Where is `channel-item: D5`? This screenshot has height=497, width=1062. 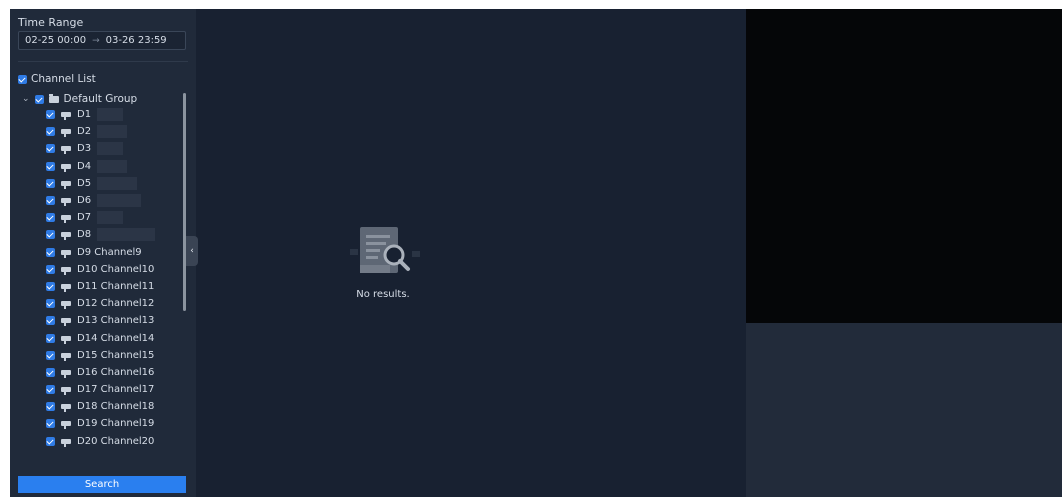 channel-item: D5 is located at coordinates (116, 183).